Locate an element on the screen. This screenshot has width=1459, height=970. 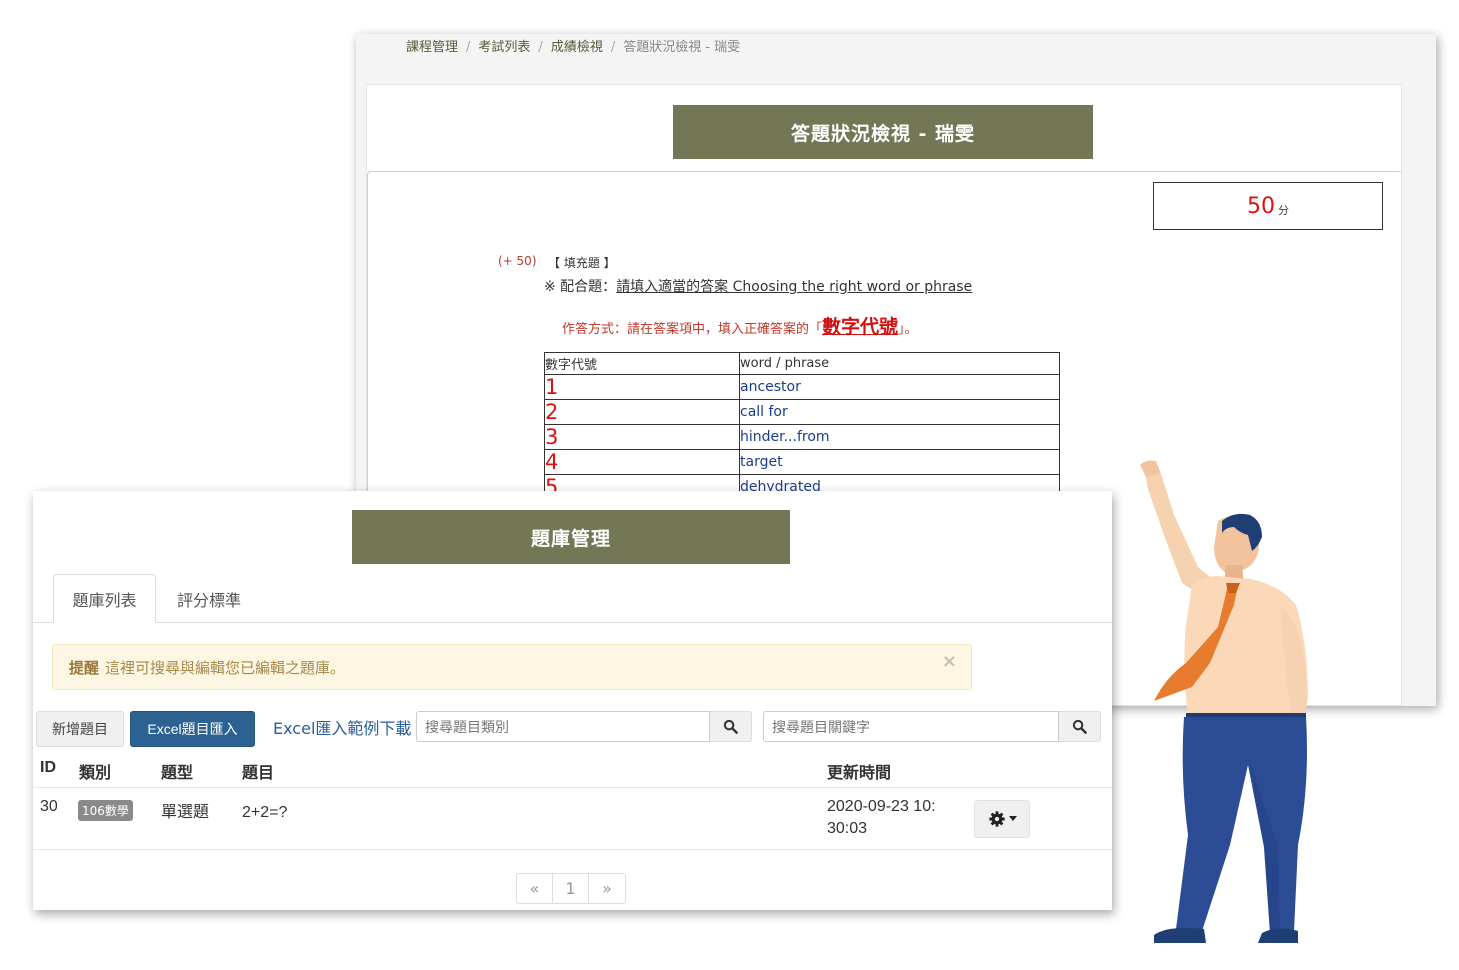
question-type: 【 填充題 】 is located at coordinates (582, 263).